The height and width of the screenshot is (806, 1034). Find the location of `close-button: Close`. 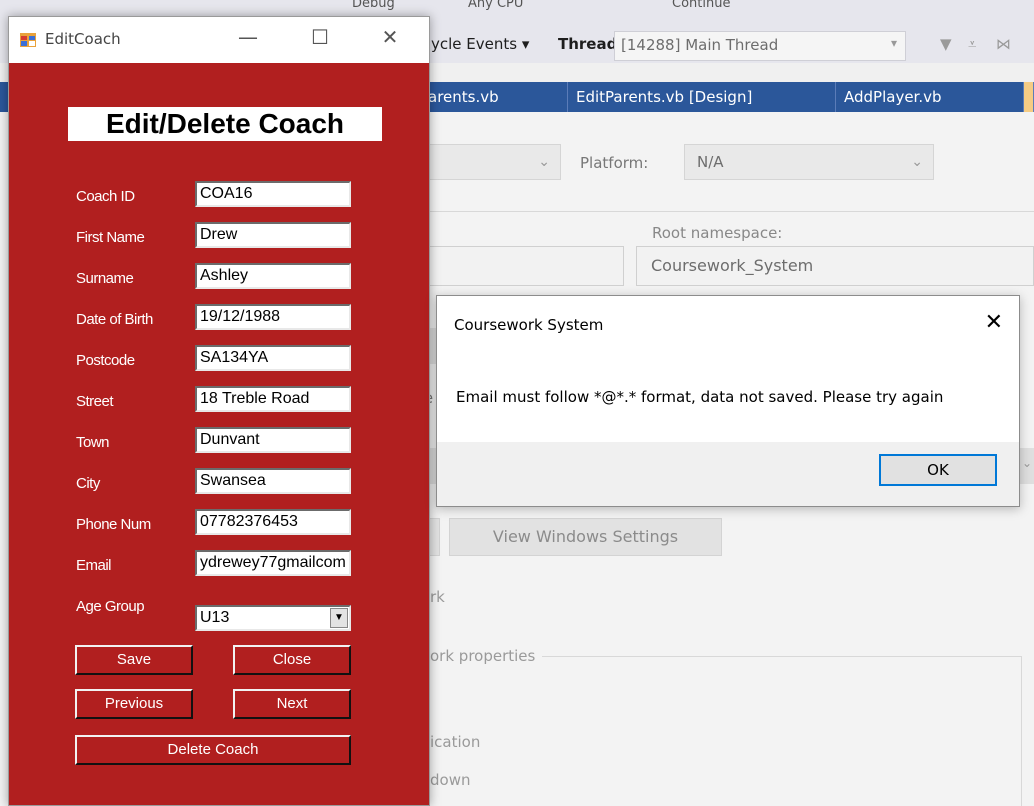

close-button: Close is located at coordinates (292, 660).